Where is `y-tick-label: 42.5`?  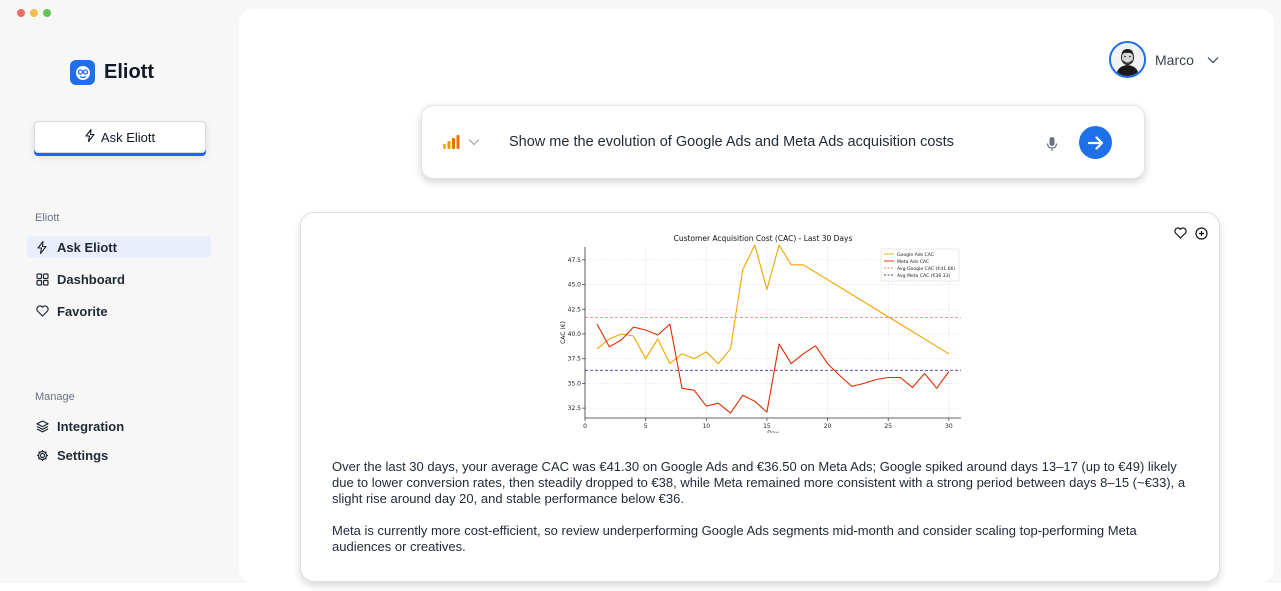 y-tick-label: 42.5 is located at coordinates (575, 309).